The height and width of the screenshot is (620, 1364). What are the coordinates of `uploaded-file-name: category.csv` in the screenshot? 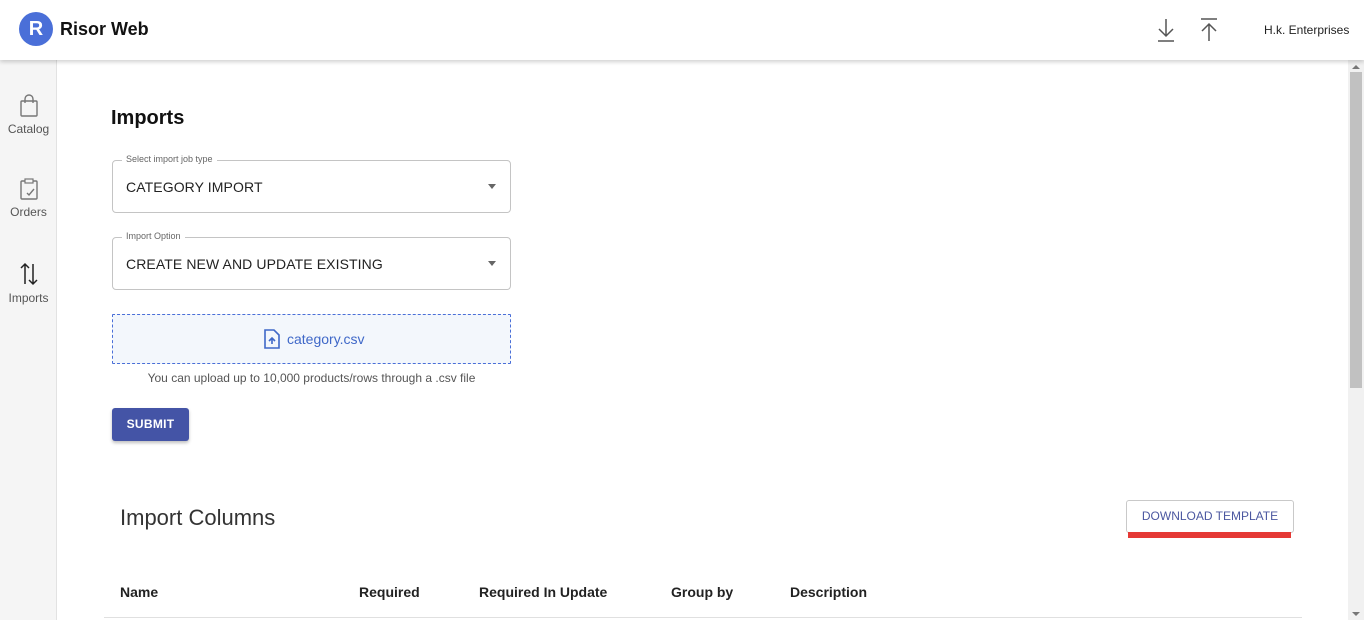 It's located at (326, 339).